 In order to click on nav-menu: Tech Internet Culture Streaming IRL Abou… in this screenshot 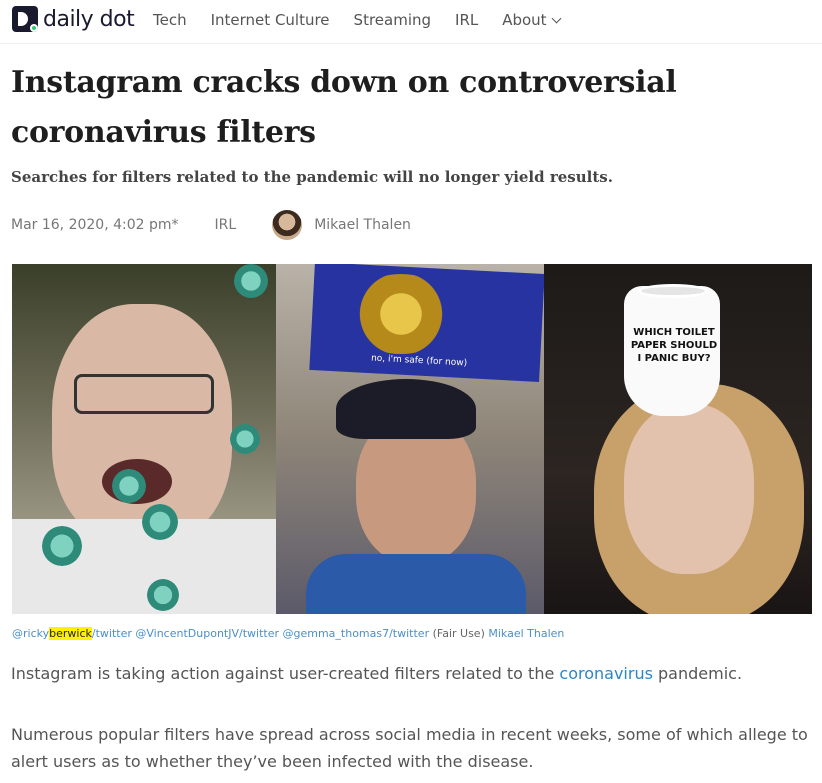, I will do `click(357, 20)`.